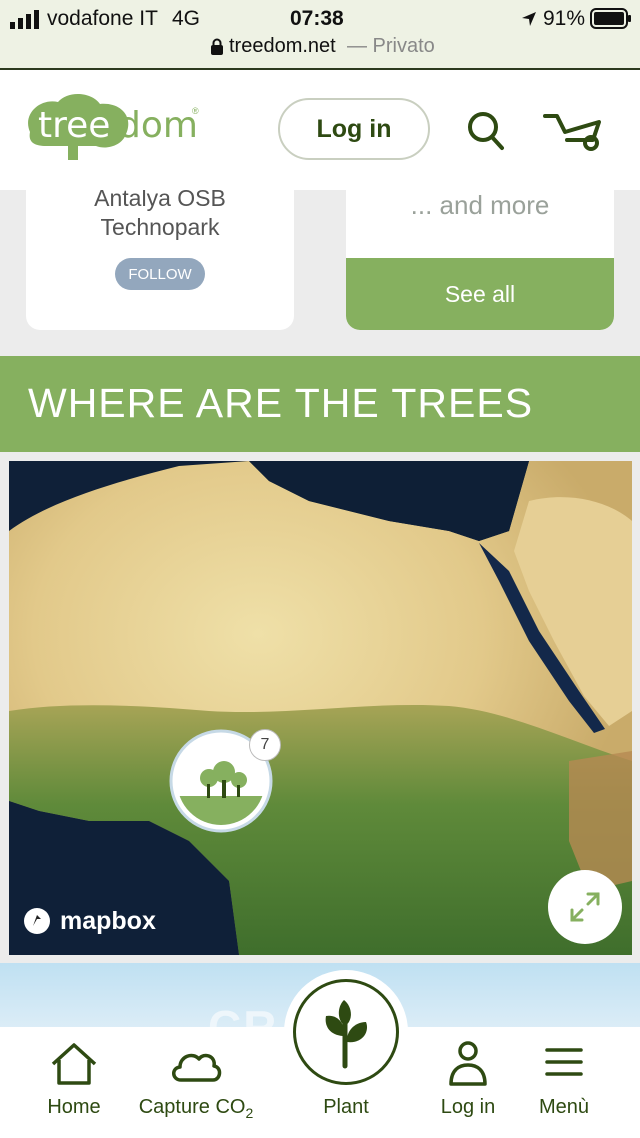 The width and height of the screenshot is (640, 1138). What do you see at coordinates (108, 920) in the screenshot?
I see `mapbox-label: mapbox` at bounding box center [108, 920].